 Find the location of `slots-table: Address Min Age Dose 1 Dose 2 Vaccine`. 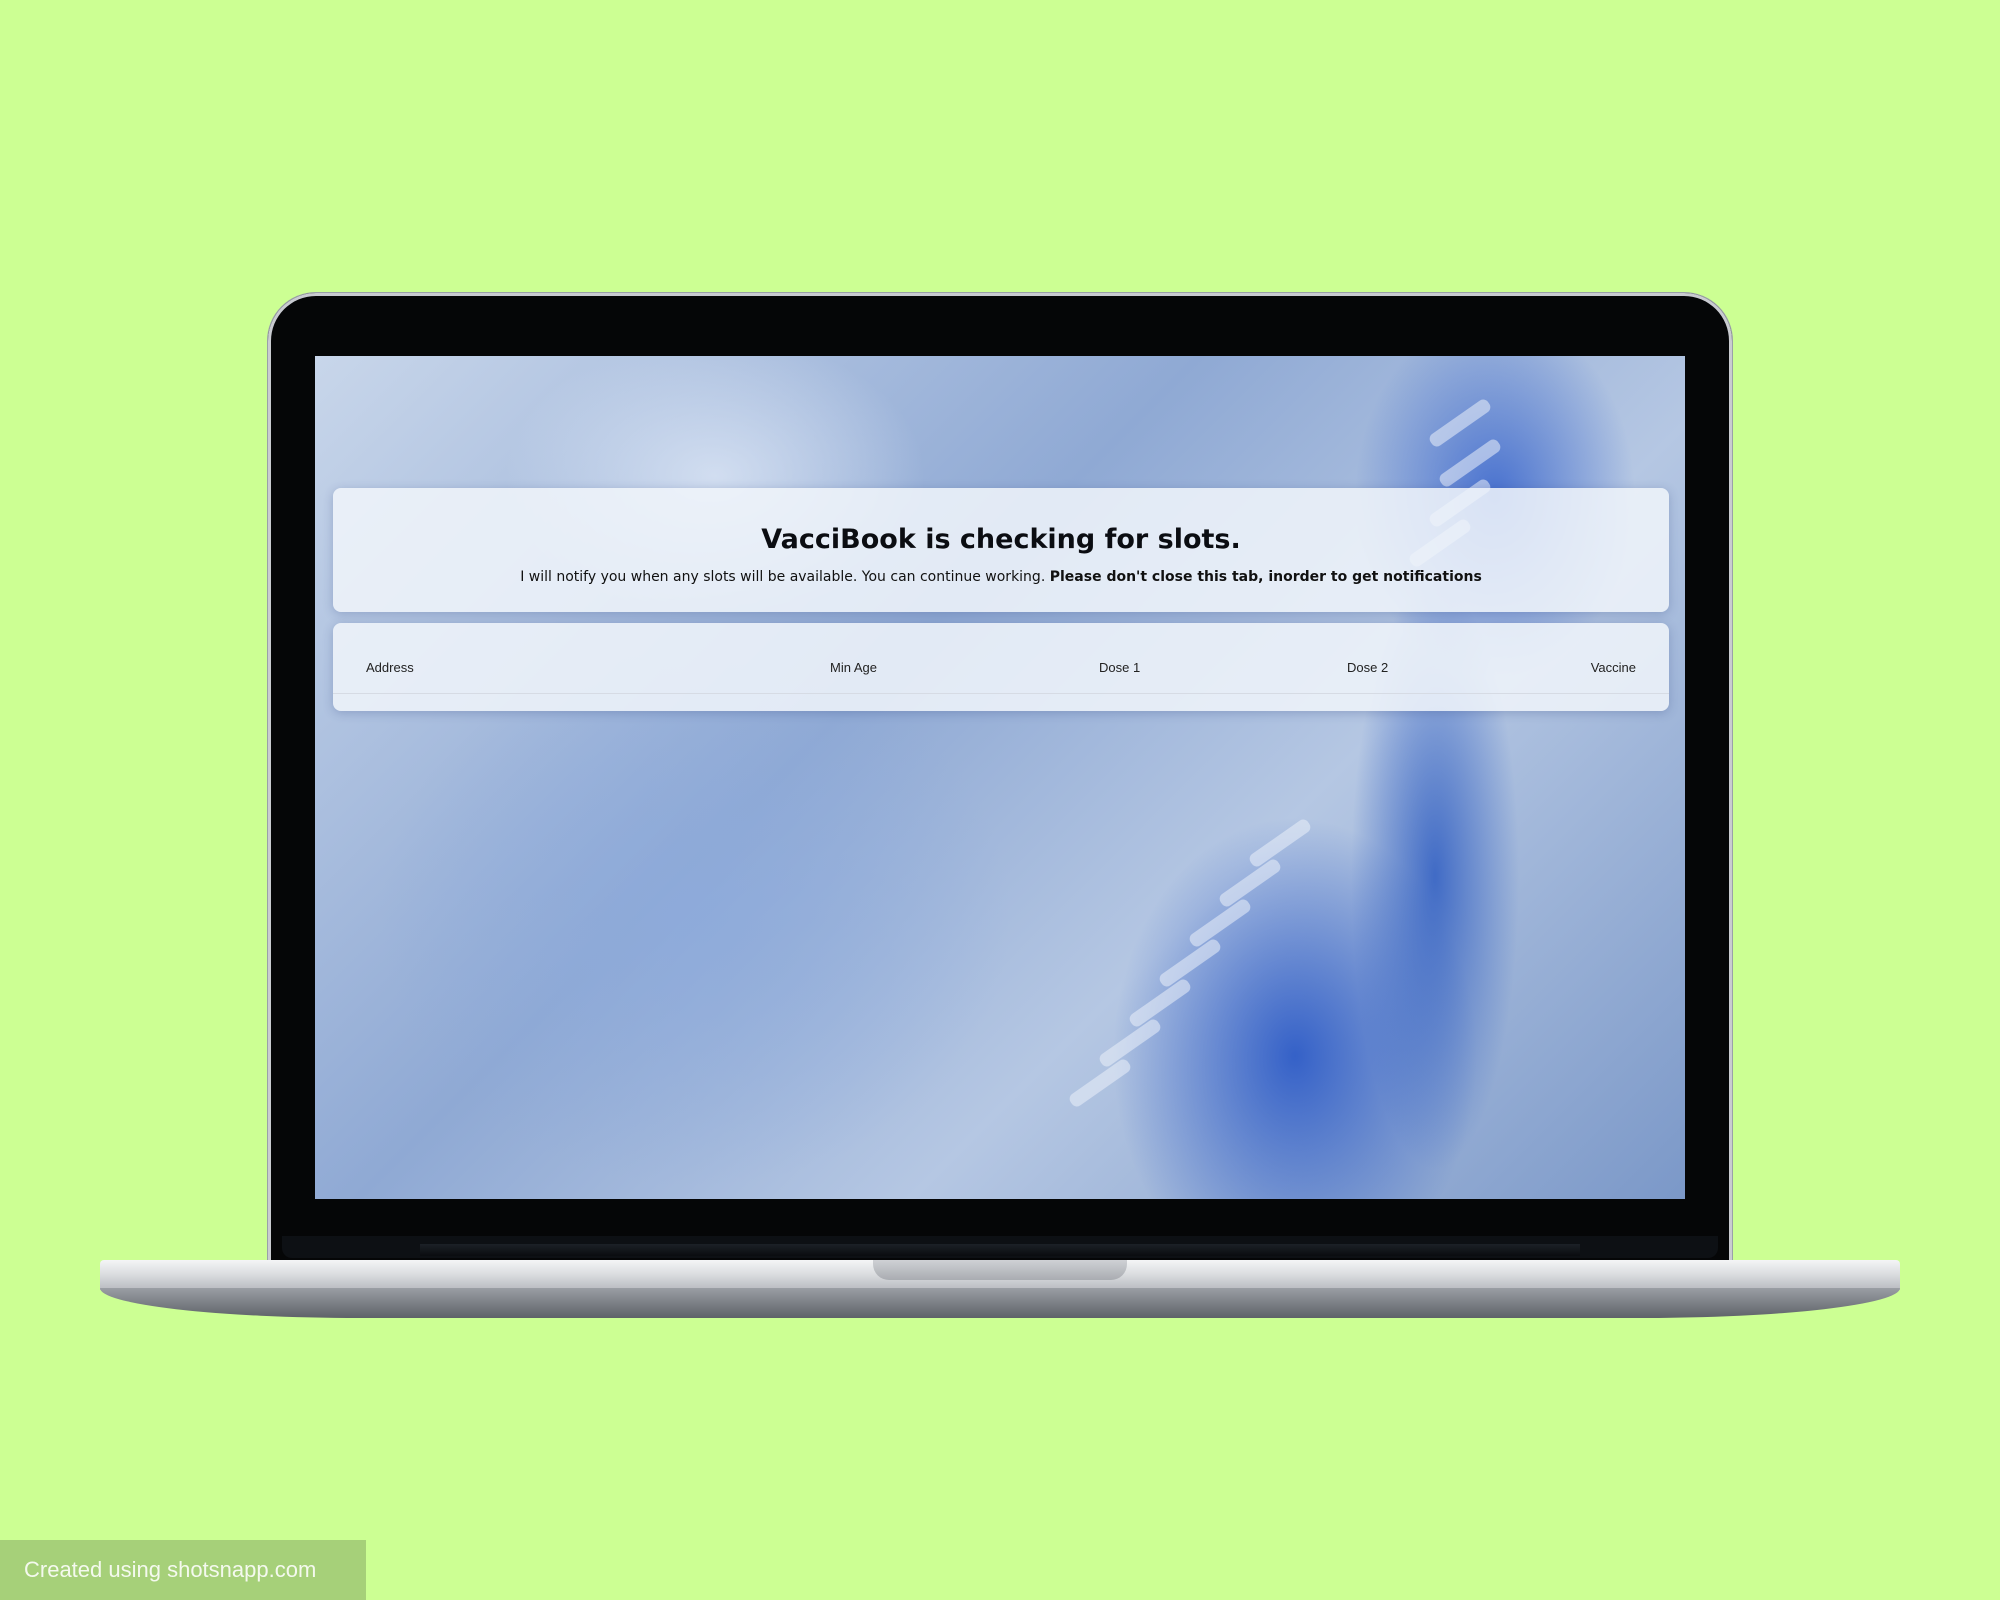

slots-table: Address Min Age Dose 1 Dose 2 Vaccine is located at coordinates (1001, 667).